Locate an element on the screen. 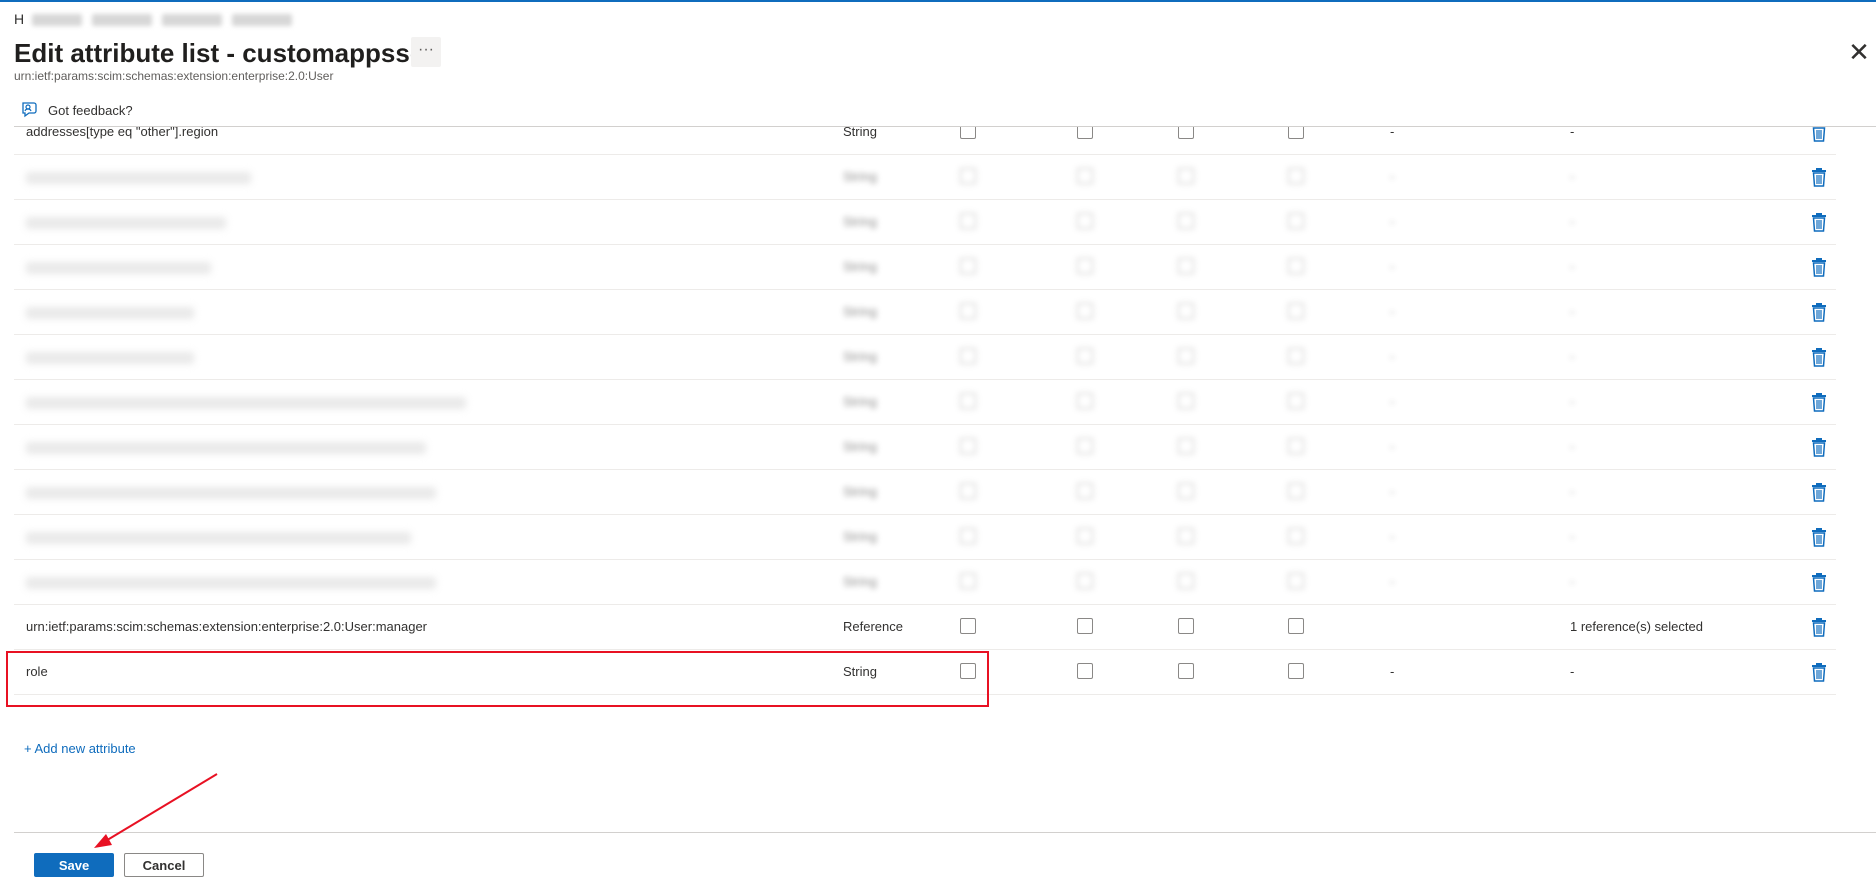 Image resolution: width=1876 pixels, height=892 pixels. breadcrumb-home: H is located at coordinates (19, 19).